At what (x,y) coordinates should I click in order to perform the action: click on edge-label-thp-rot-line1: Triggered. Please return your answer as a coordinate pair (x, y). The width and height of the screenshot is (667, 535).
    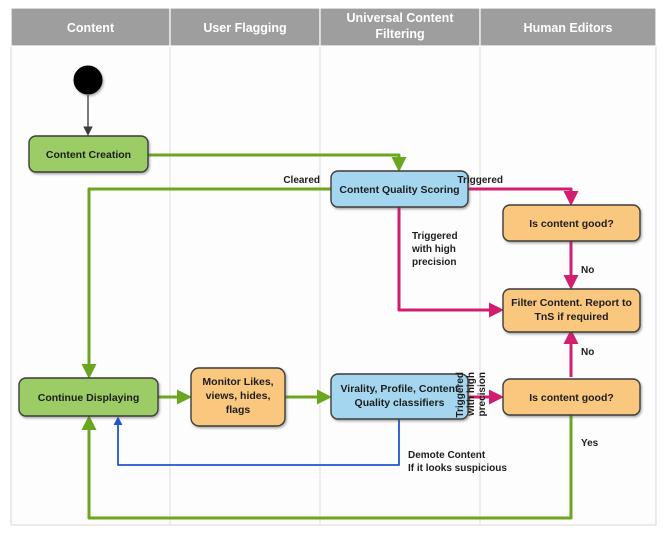
    Looking at the image, I should click on (460, 395).